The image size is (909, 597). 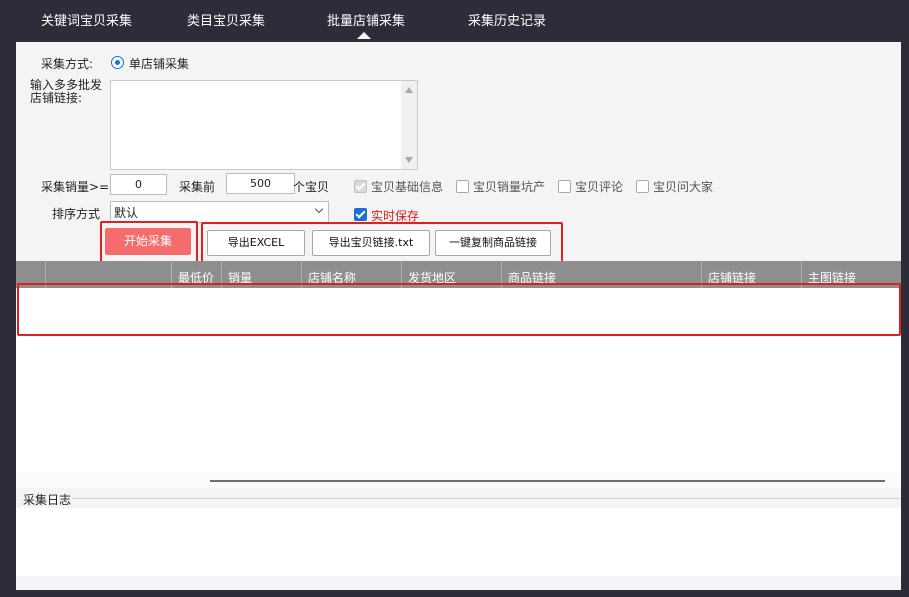 I want to click on reviews-checkbox, so click(x=564, y=186).